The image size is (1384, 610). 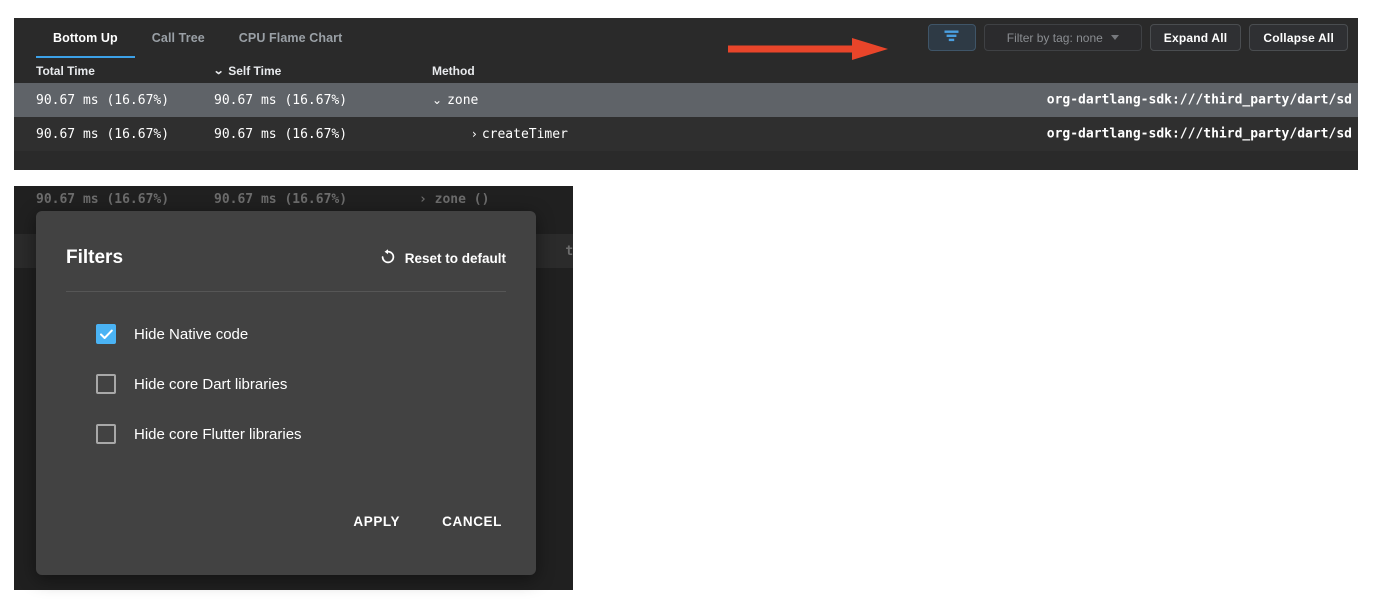 I want to click on tab-bottom-up-label: Bottom Up, so click(x=85, y=38).